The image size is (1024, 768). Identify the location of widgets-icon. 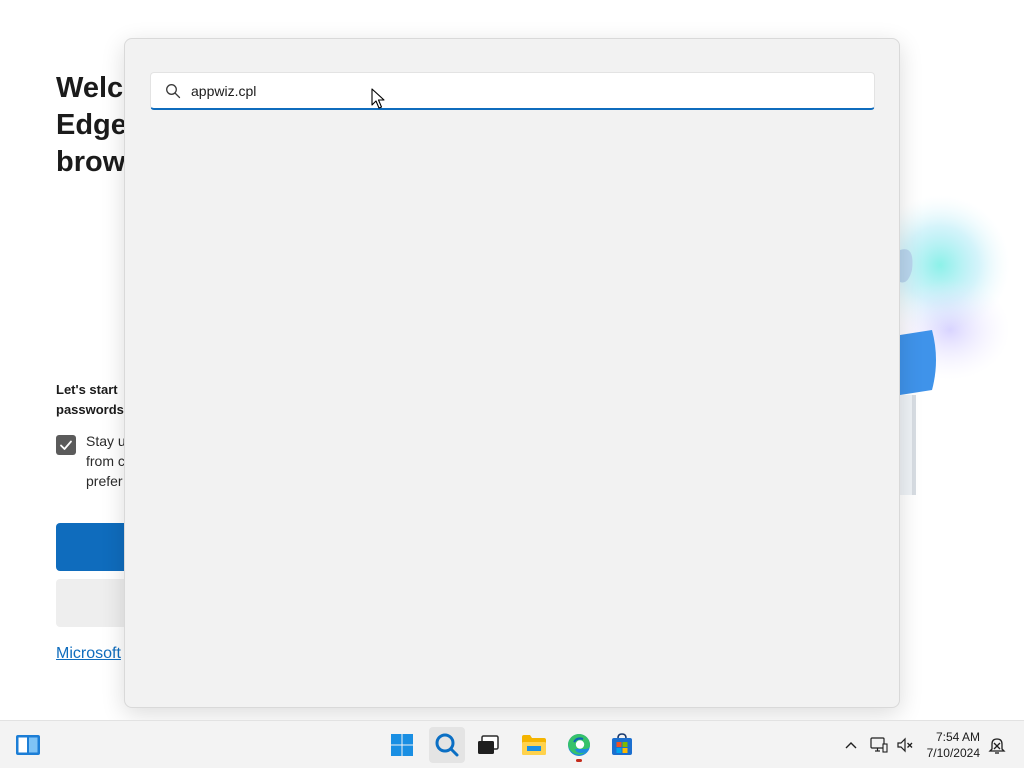
(28, 745).